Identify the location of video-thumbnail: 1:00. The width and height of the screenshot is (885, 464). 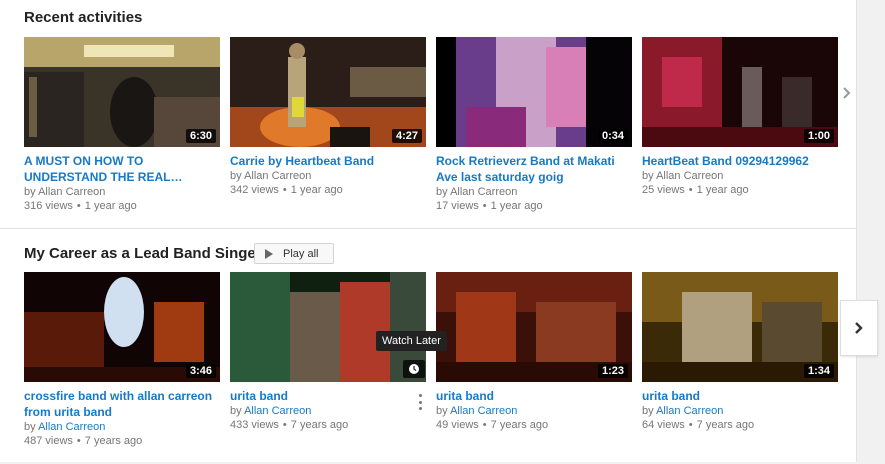
(740, 92).